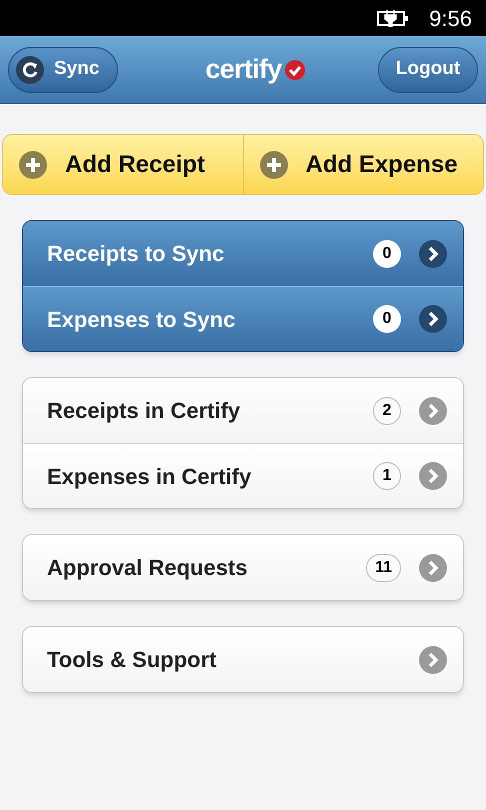  Describe the element at coordinates (393, 18) in the screenshot. I see `battery-charging-icon` at that location.